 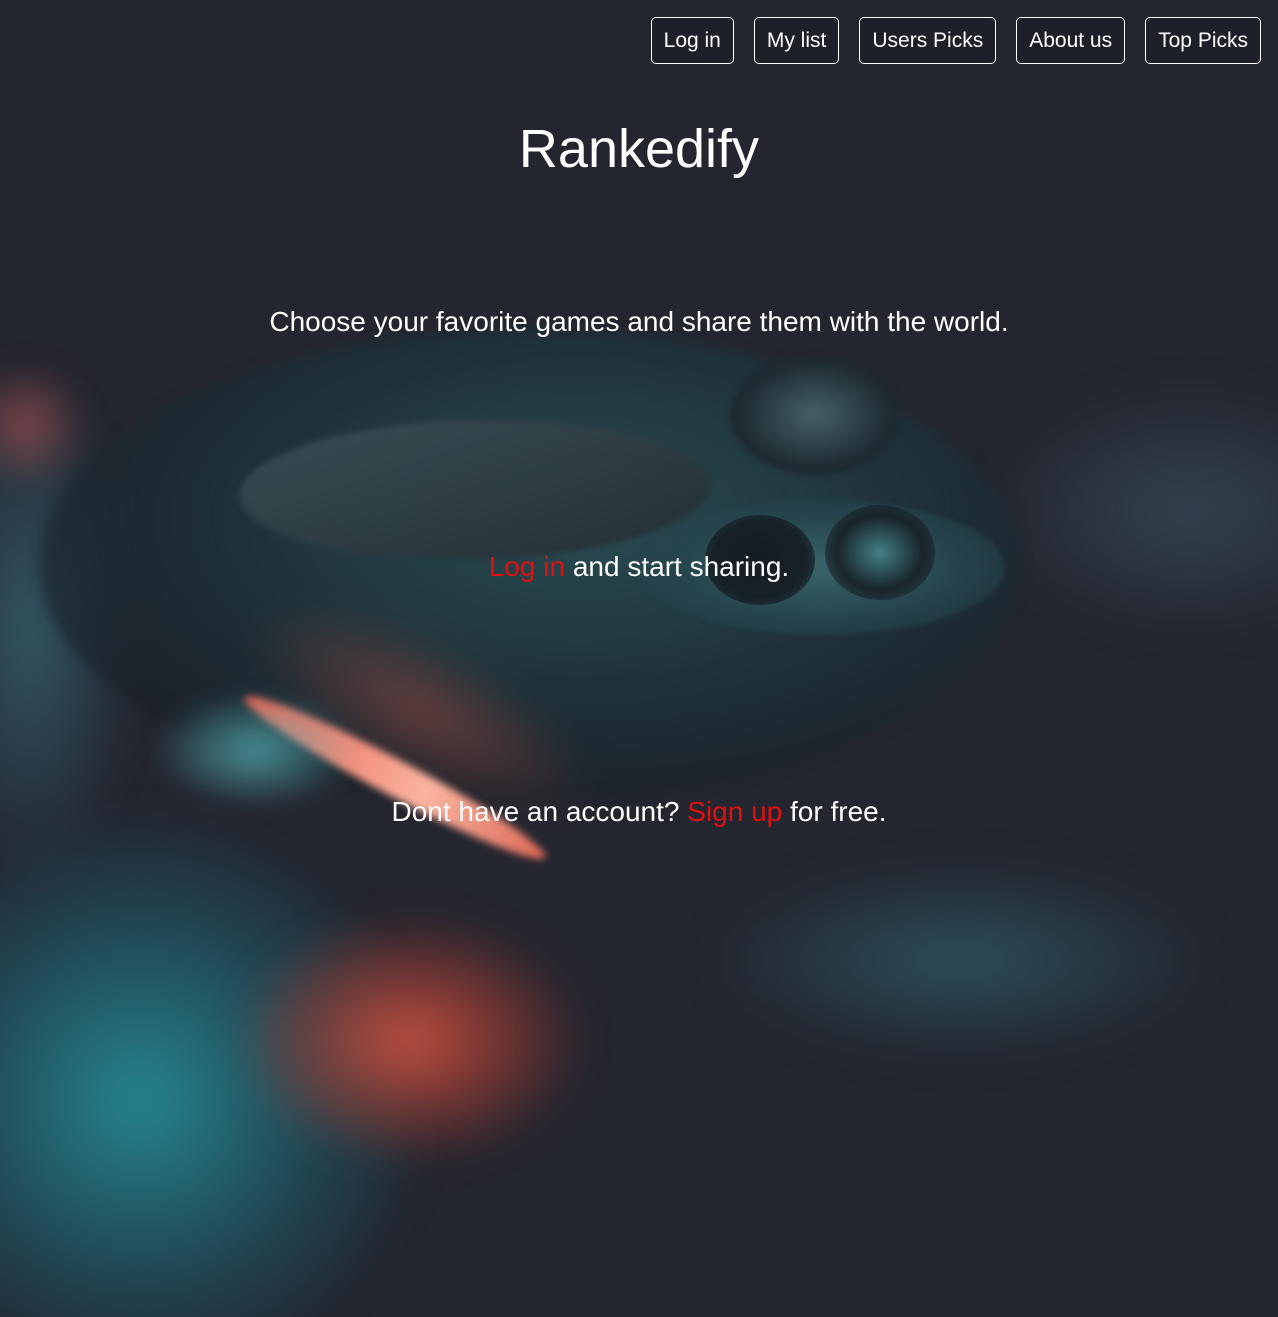 What do you see at coordinates (928, 40) in the screenshot?
I see `nav-users-picks-button: Users Picks` at bounding box center [928, 40].